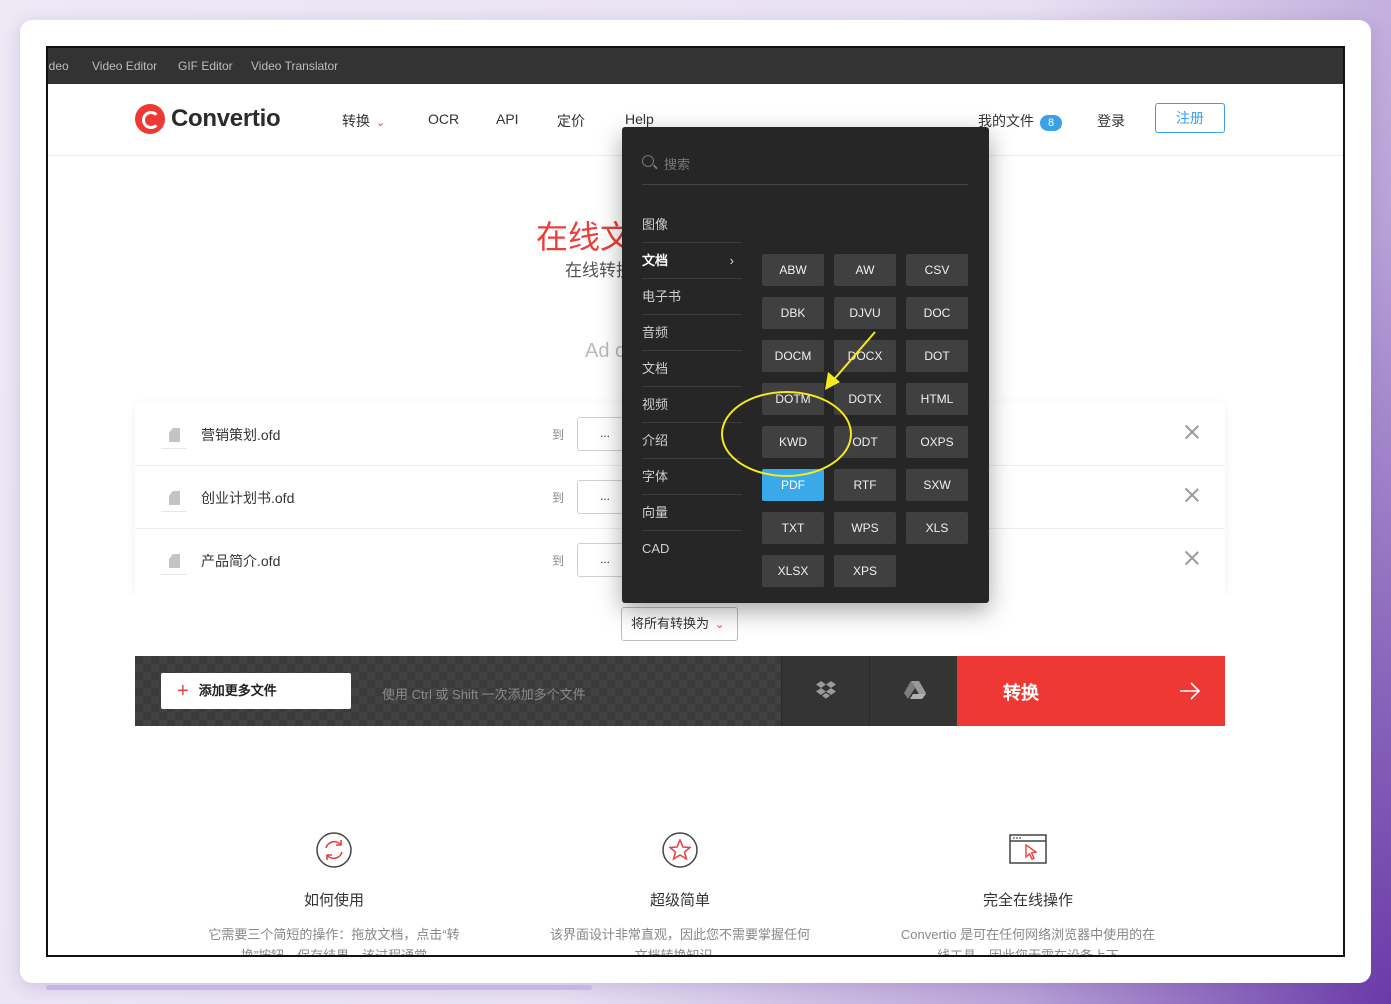 This screenshot has height=1004, width=1391. Describe the element at coordinates (865, 528) in the screenshot. I see `format-option-wps: WPS` at that location.